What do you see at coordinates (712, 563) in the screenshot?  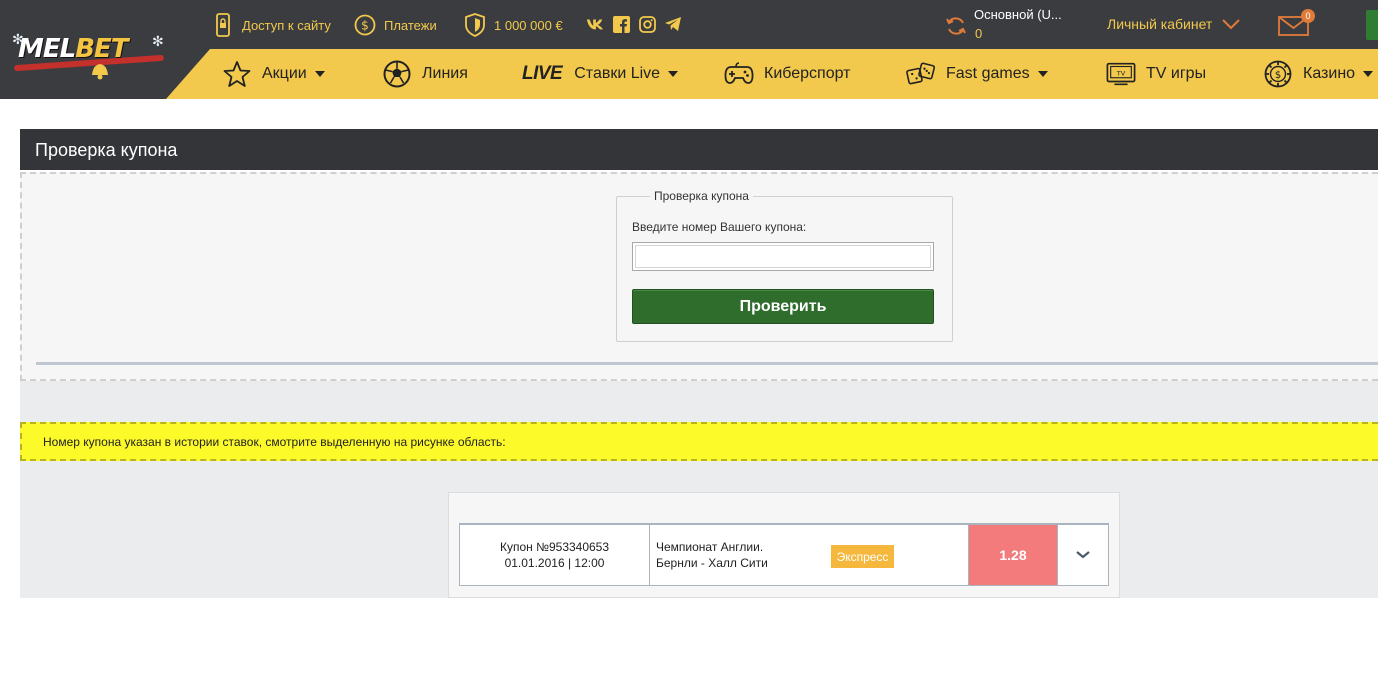 I see `coupon-match: Бернли - Халл Сити` at bounding box center [712, 563].